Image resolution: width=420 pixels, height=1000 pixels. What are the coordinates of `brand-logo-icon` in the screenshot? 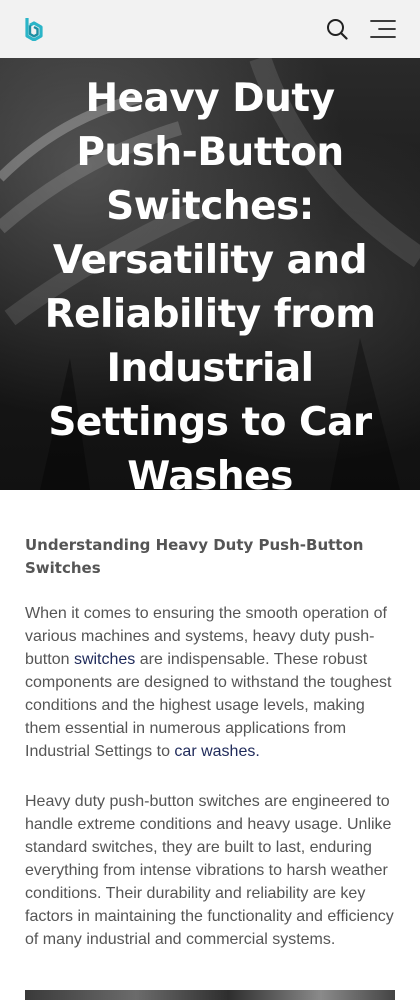 It's located at (34, 29).